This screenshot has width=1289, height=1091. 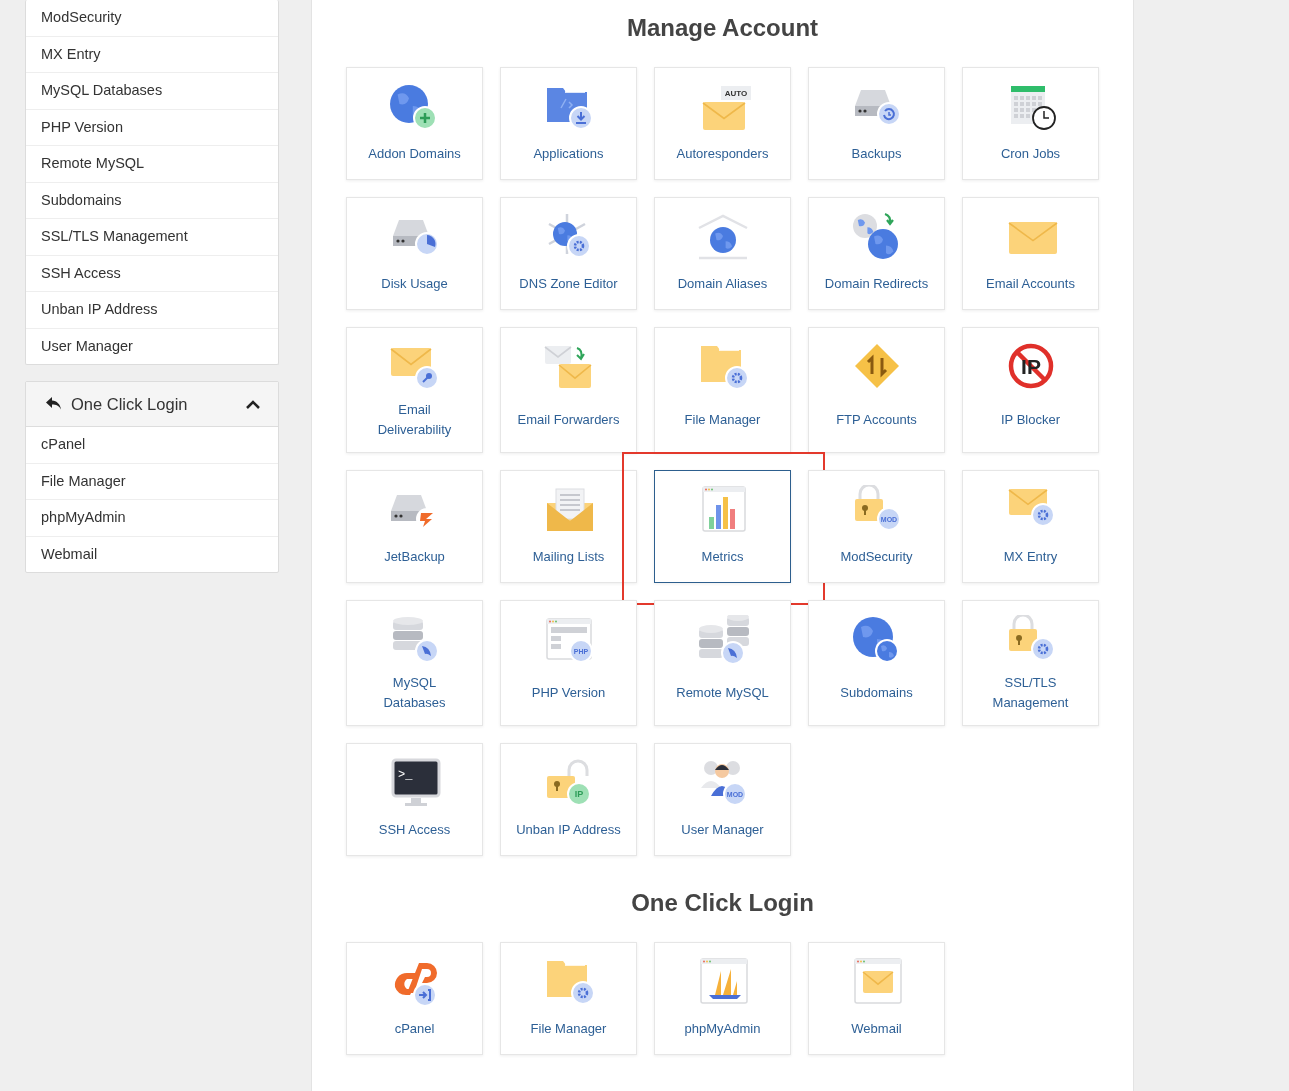 What do you see at coordinates (568, 253) in the screenshot?
I see `app-tile: DNS Zone Editor` at bounding box center [568, 253].